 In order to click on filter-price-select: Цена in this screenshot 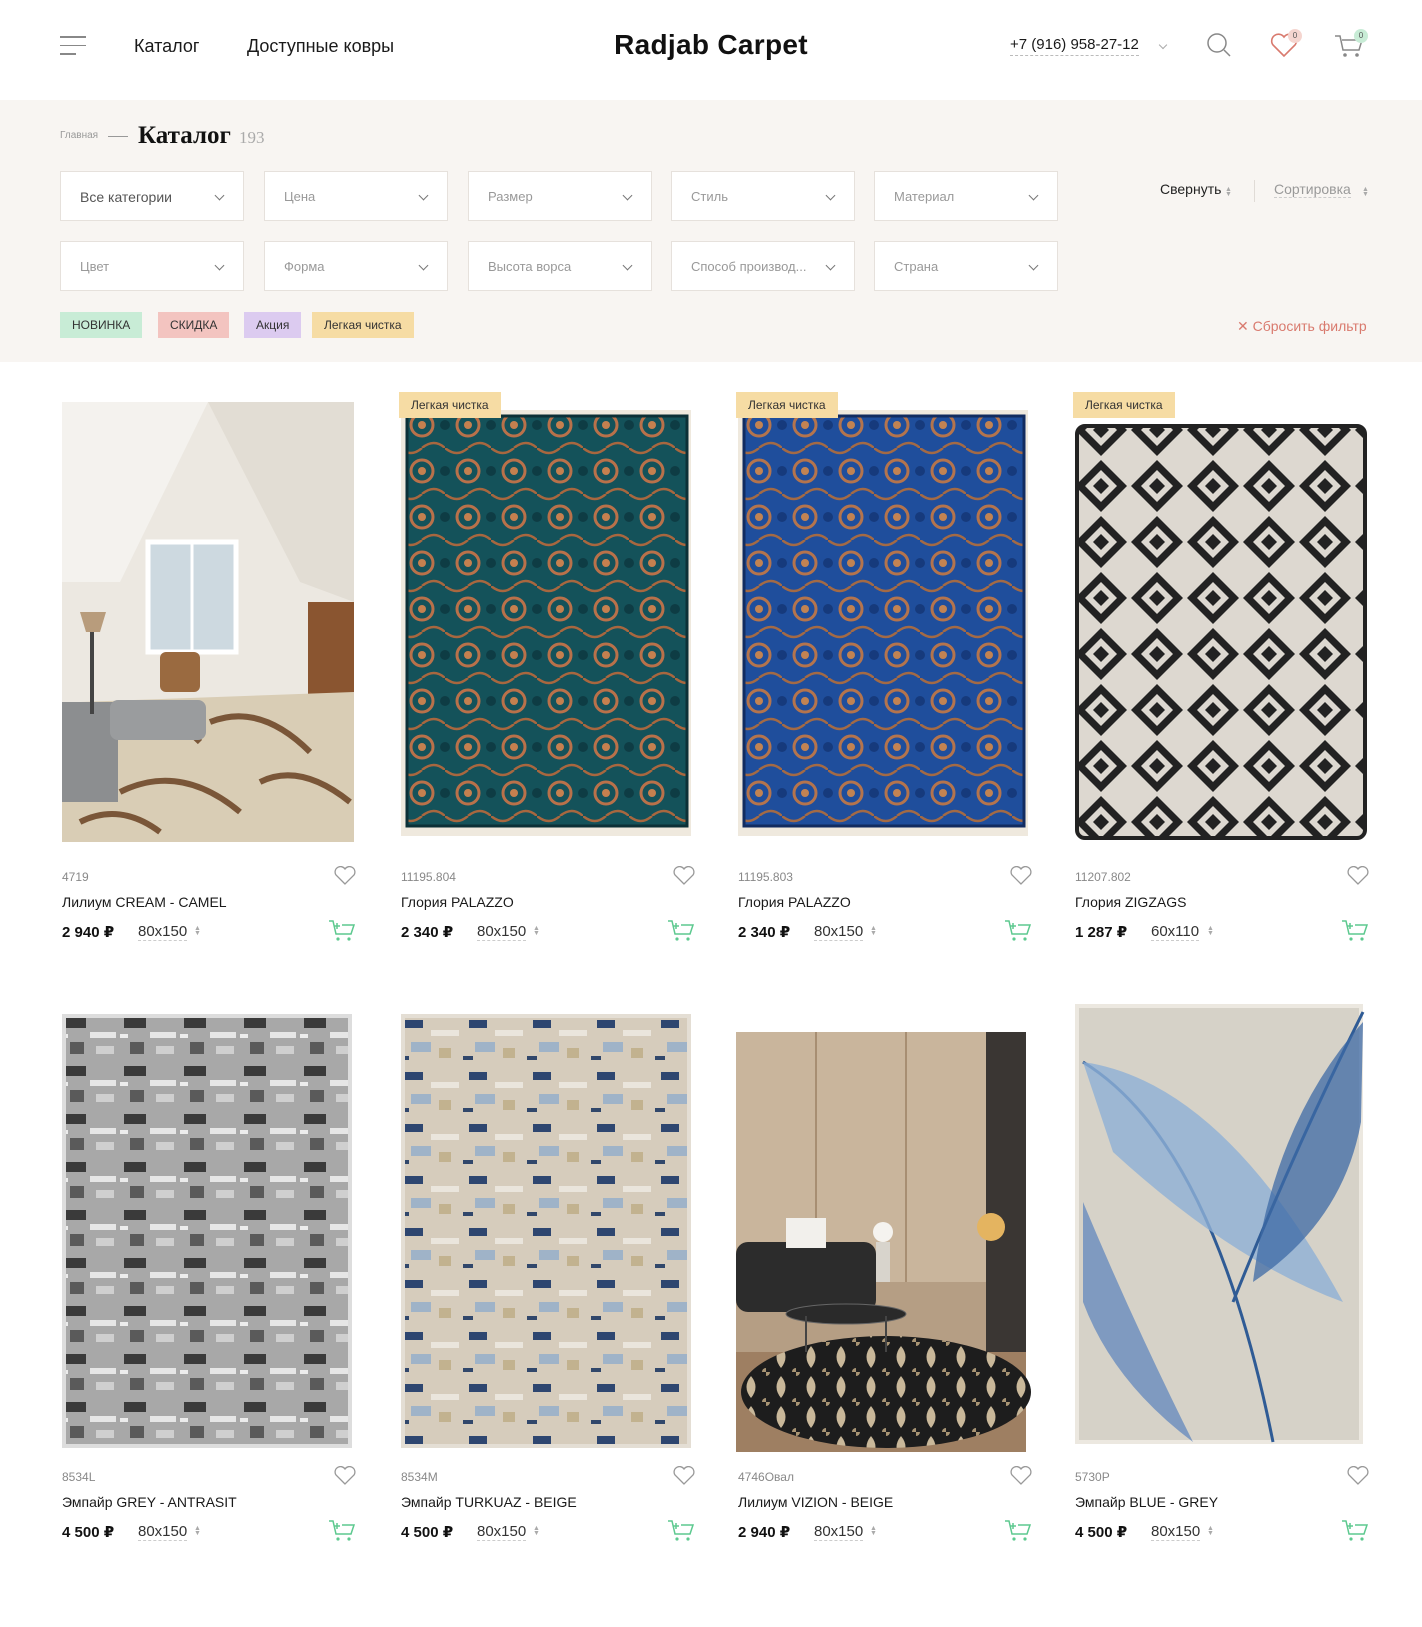, I will do `click(356, 196)`.